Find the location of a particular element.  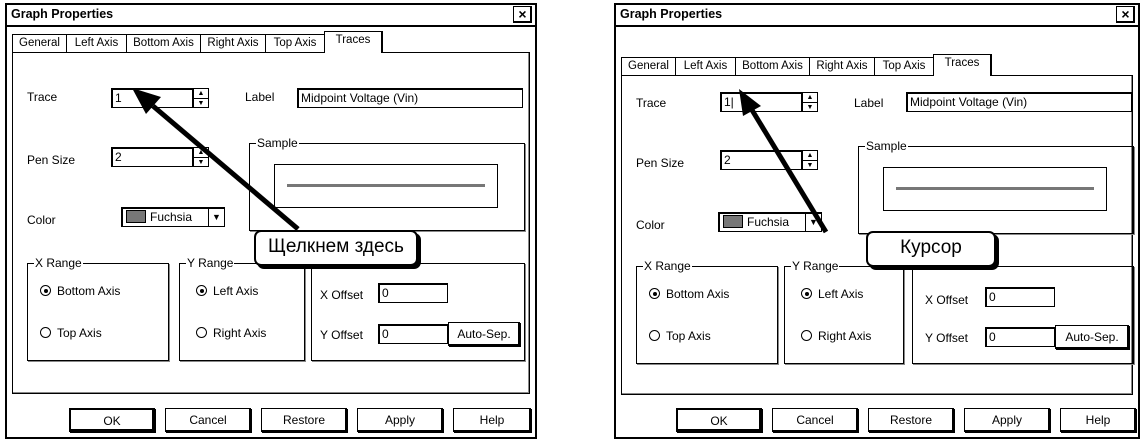

trace-label: Trace is located at coordinates (651, 103).